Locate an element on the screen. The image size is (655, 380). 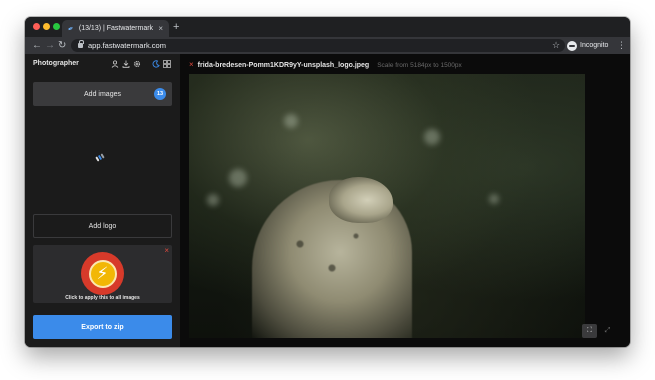
add-images-button: Add images 13 is located at coordinates (102, 94).